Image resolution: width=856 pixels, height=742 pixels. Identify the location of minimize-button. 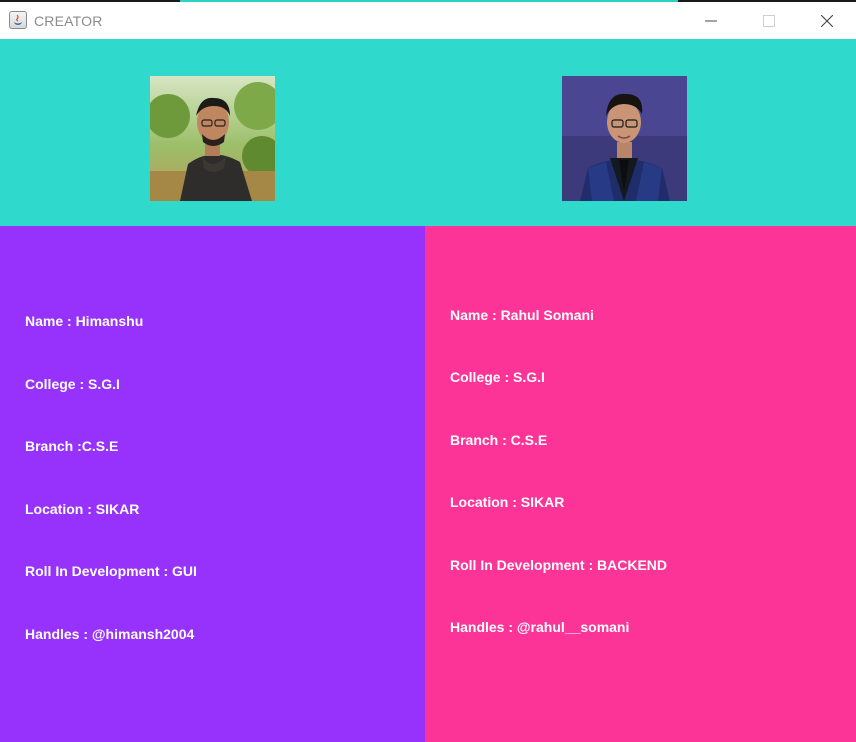
(711, 20).